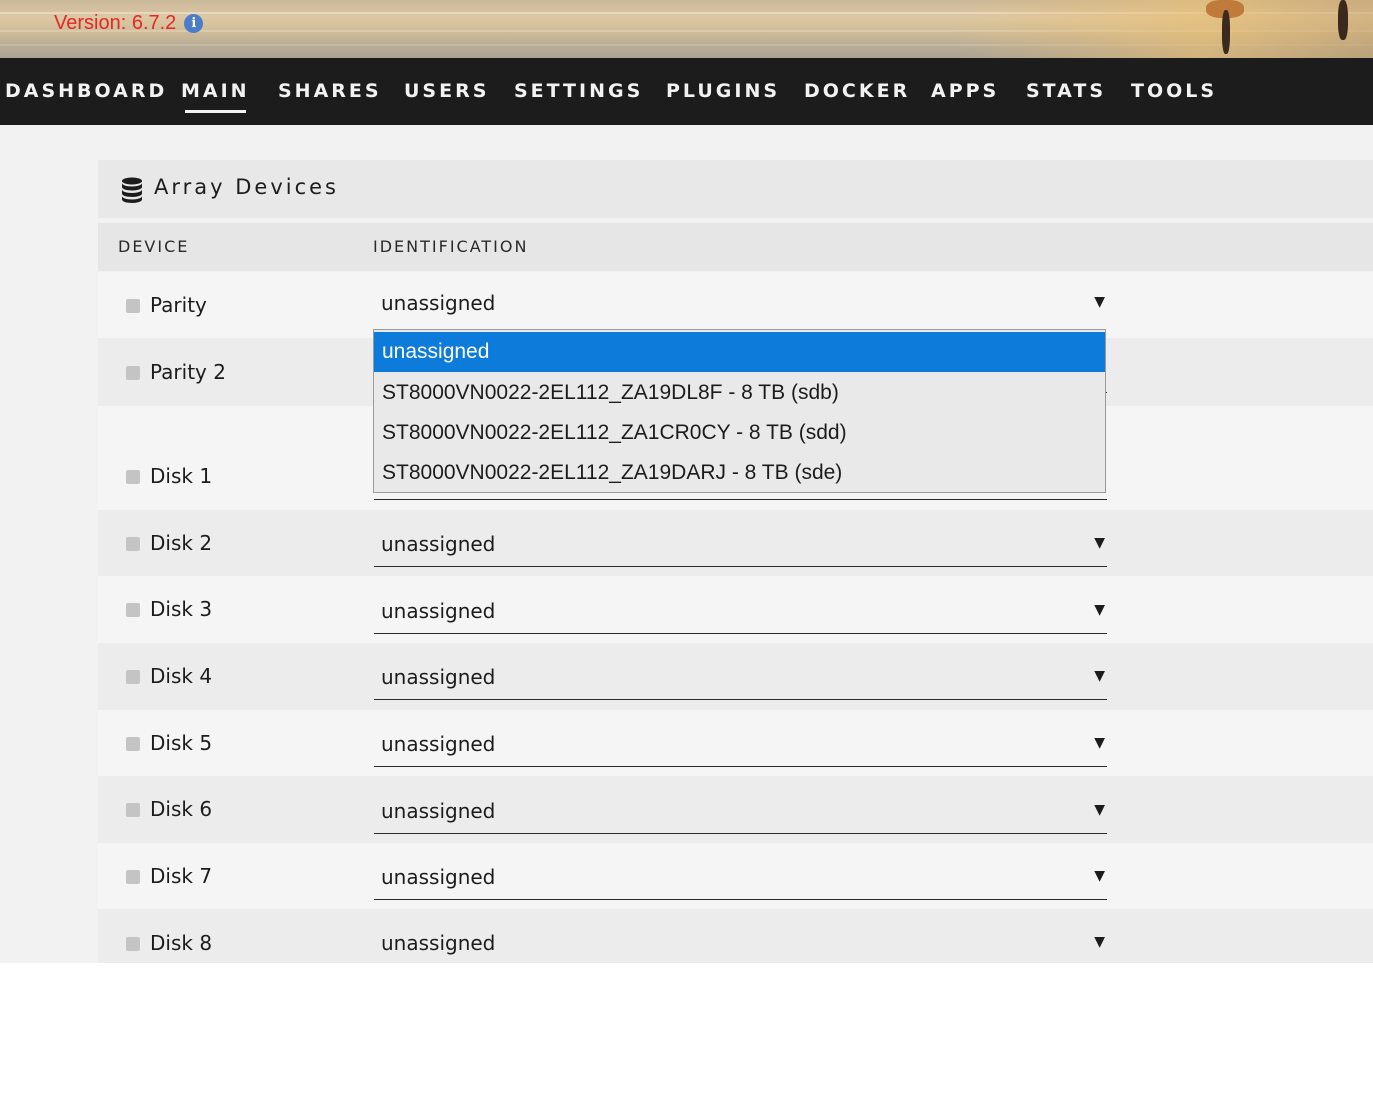 The width and height of the screenshot is (1373, 1114). I want to click on column-header: DEVICE IDENTIFICATION, so click(735, 247).